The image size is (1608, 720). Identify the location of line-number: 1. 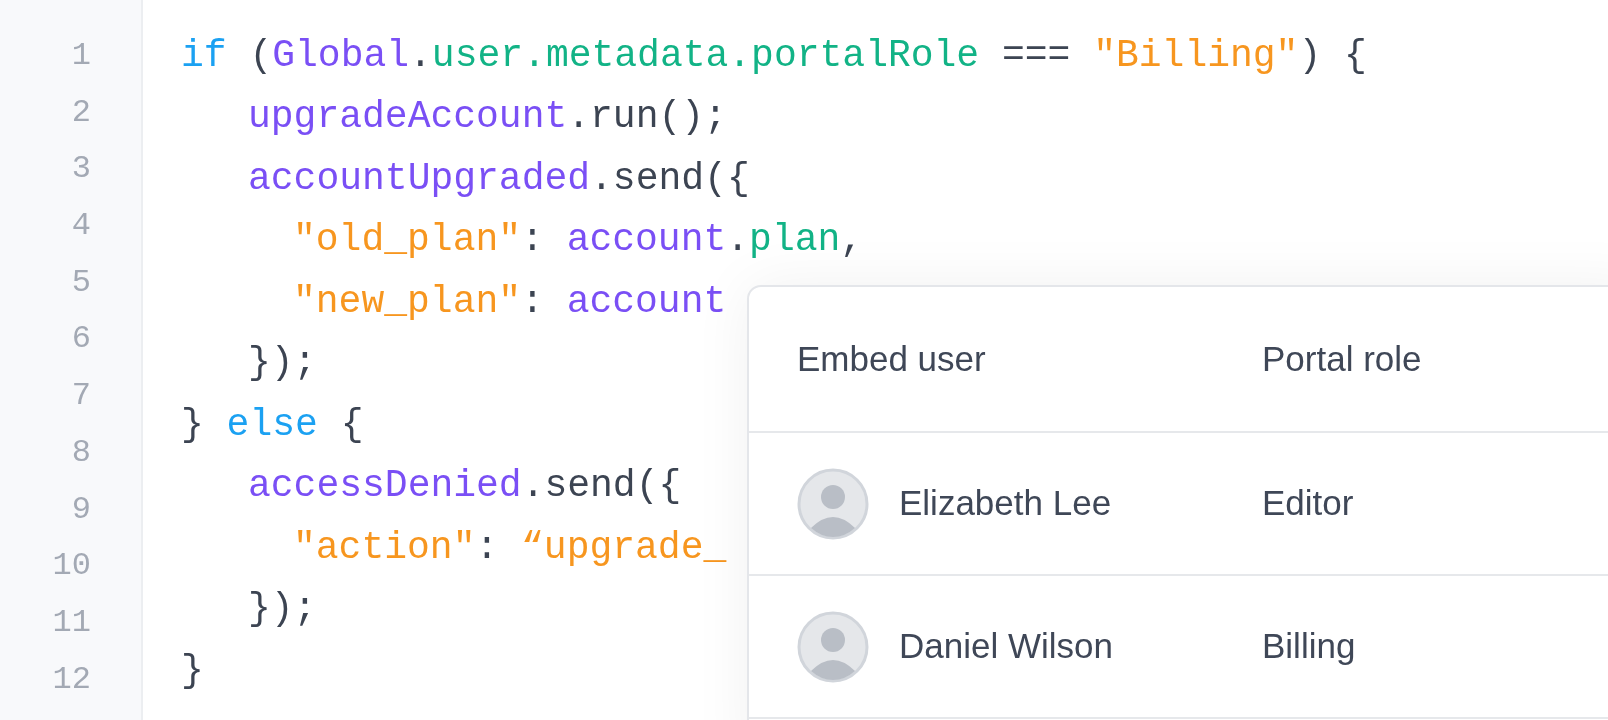
(81, 56).